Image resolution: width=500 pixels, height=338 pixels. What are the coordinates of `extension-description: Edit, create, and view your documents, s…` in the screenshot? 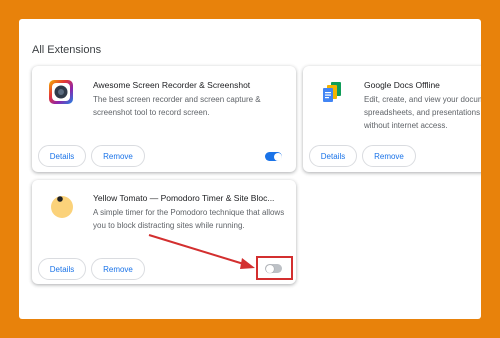 It's located at (422, 112).